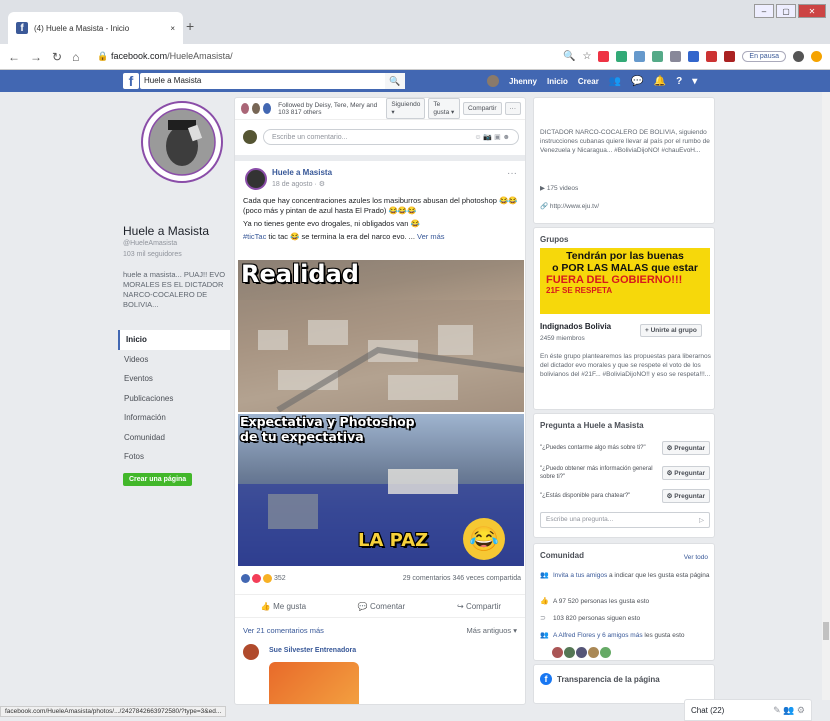 The height and width of the screenshot is (721, 830). Describe the element at coordinates (660, 81) in the screenshot. I see `notifications-icon: 🔔` at that location.